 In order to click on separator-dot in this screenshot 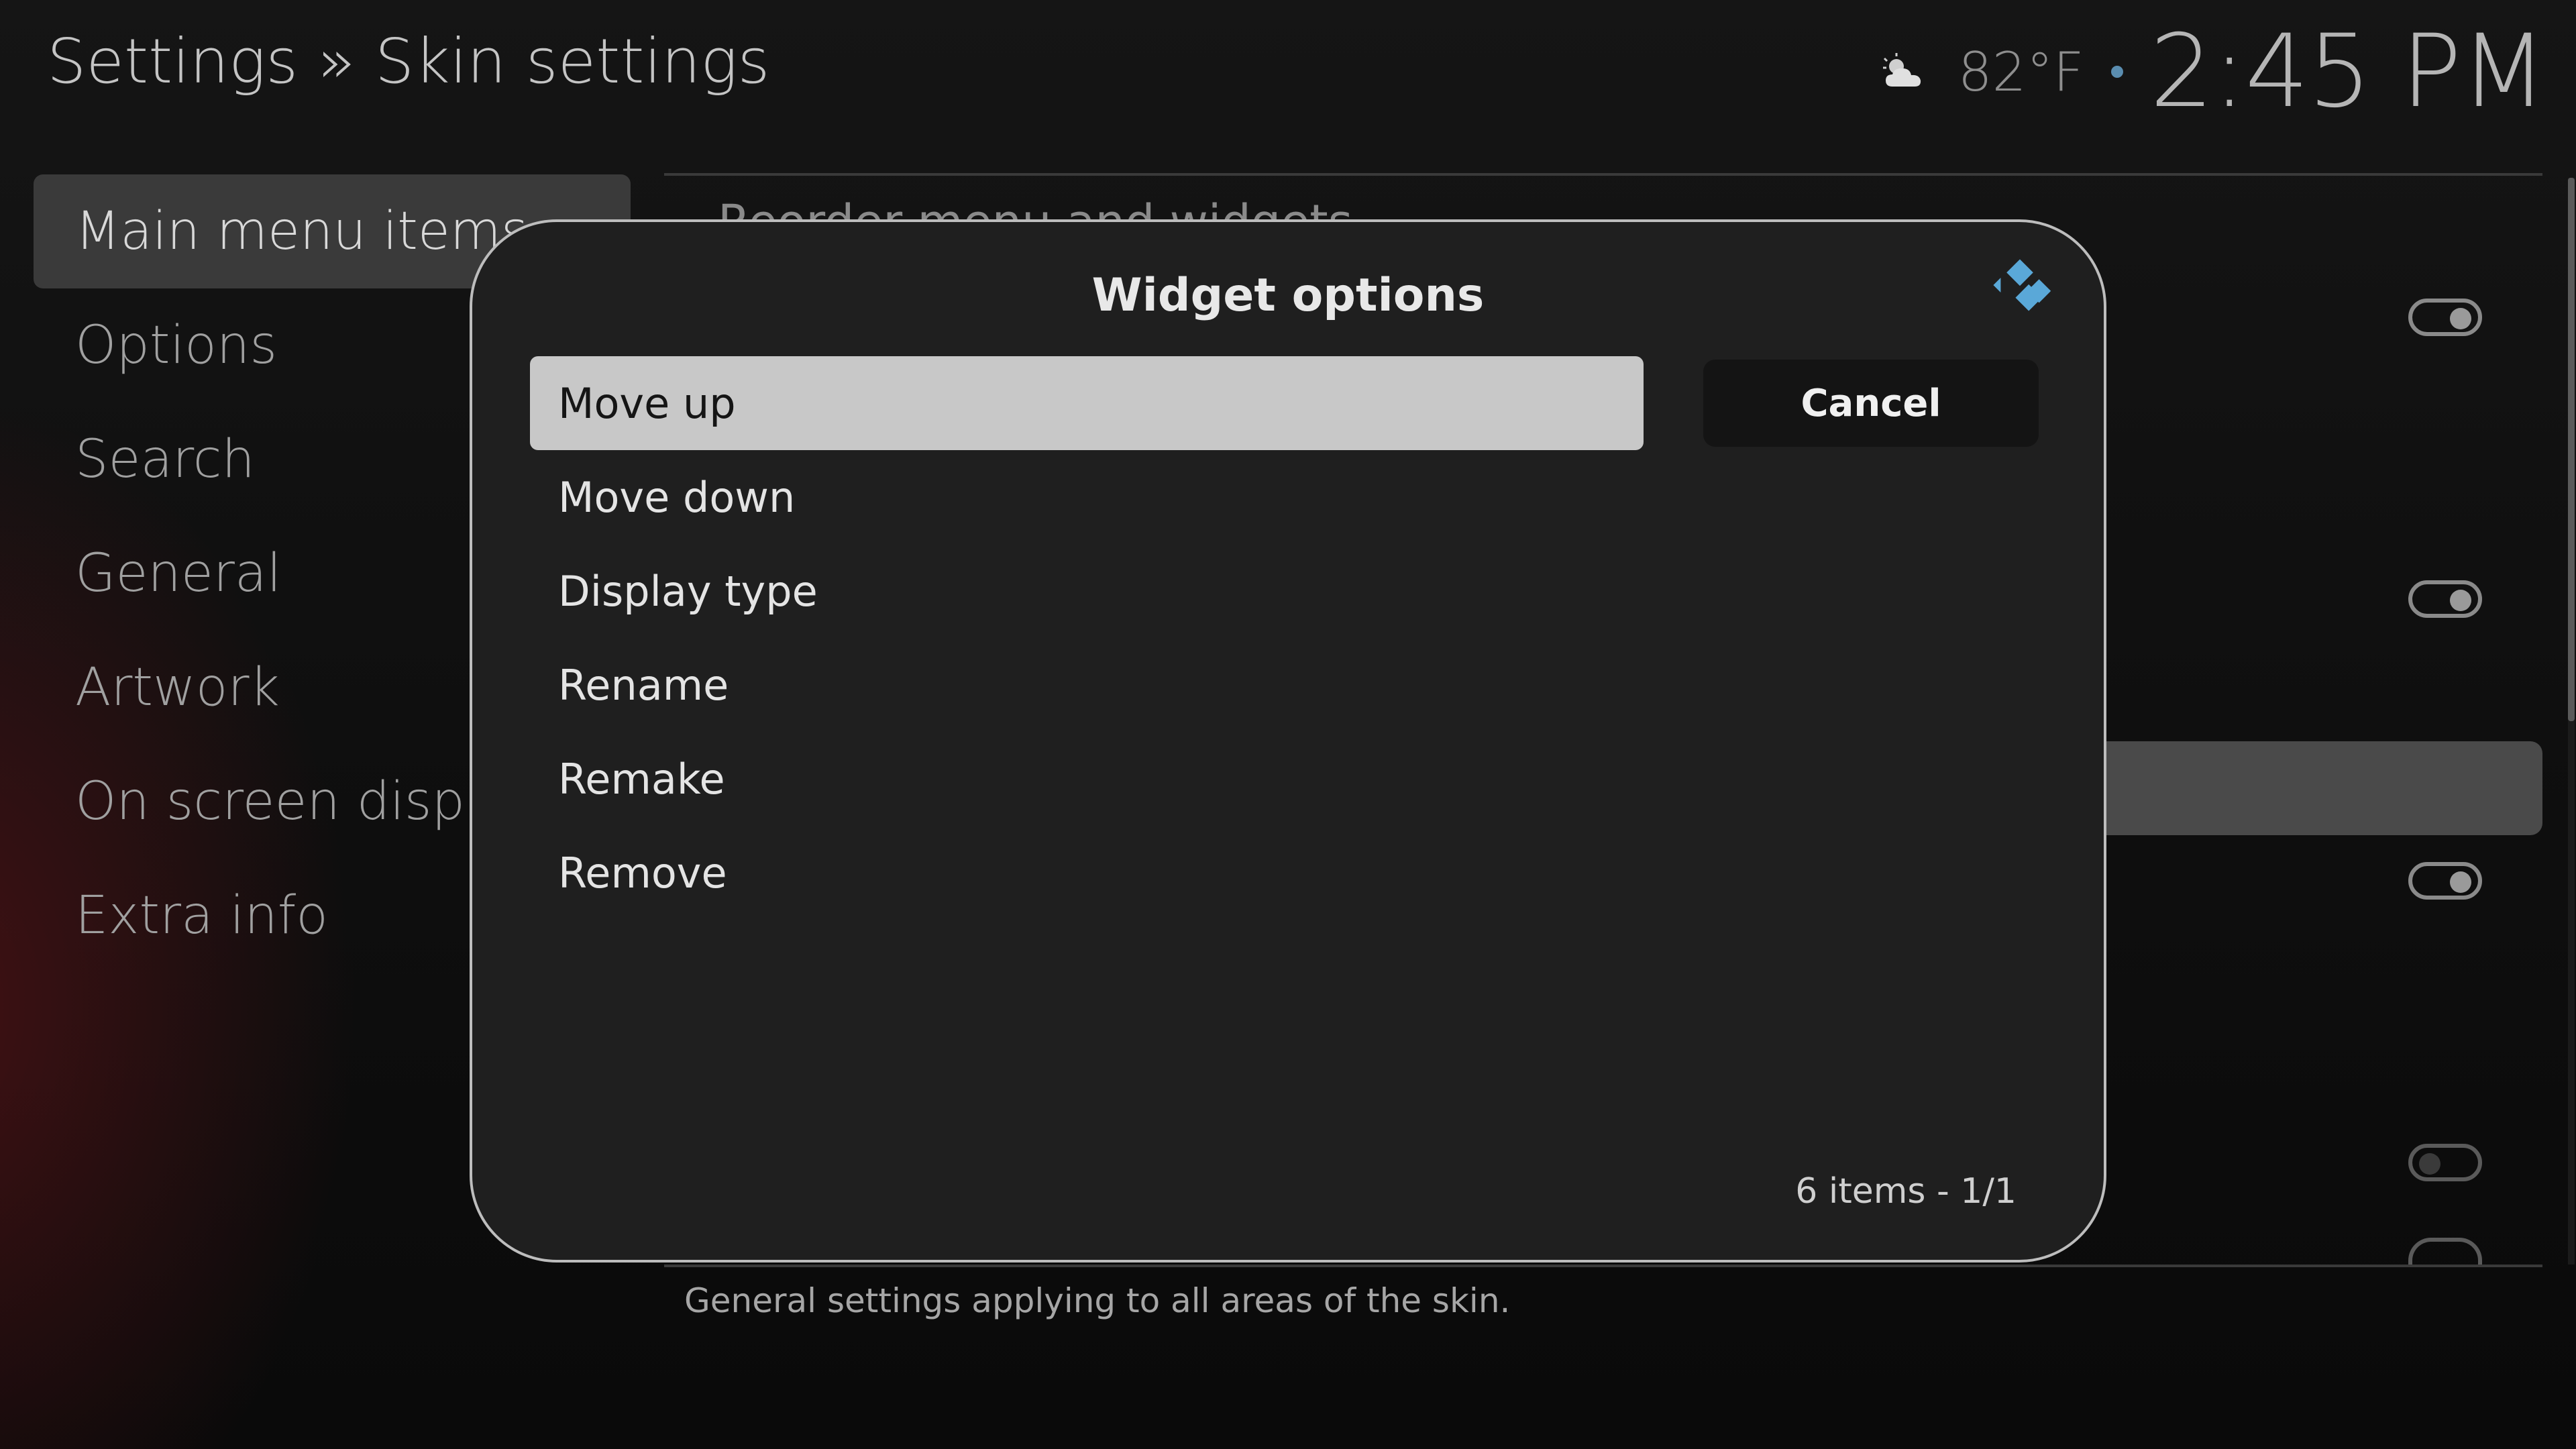, I will do `click(2116, 72)`.